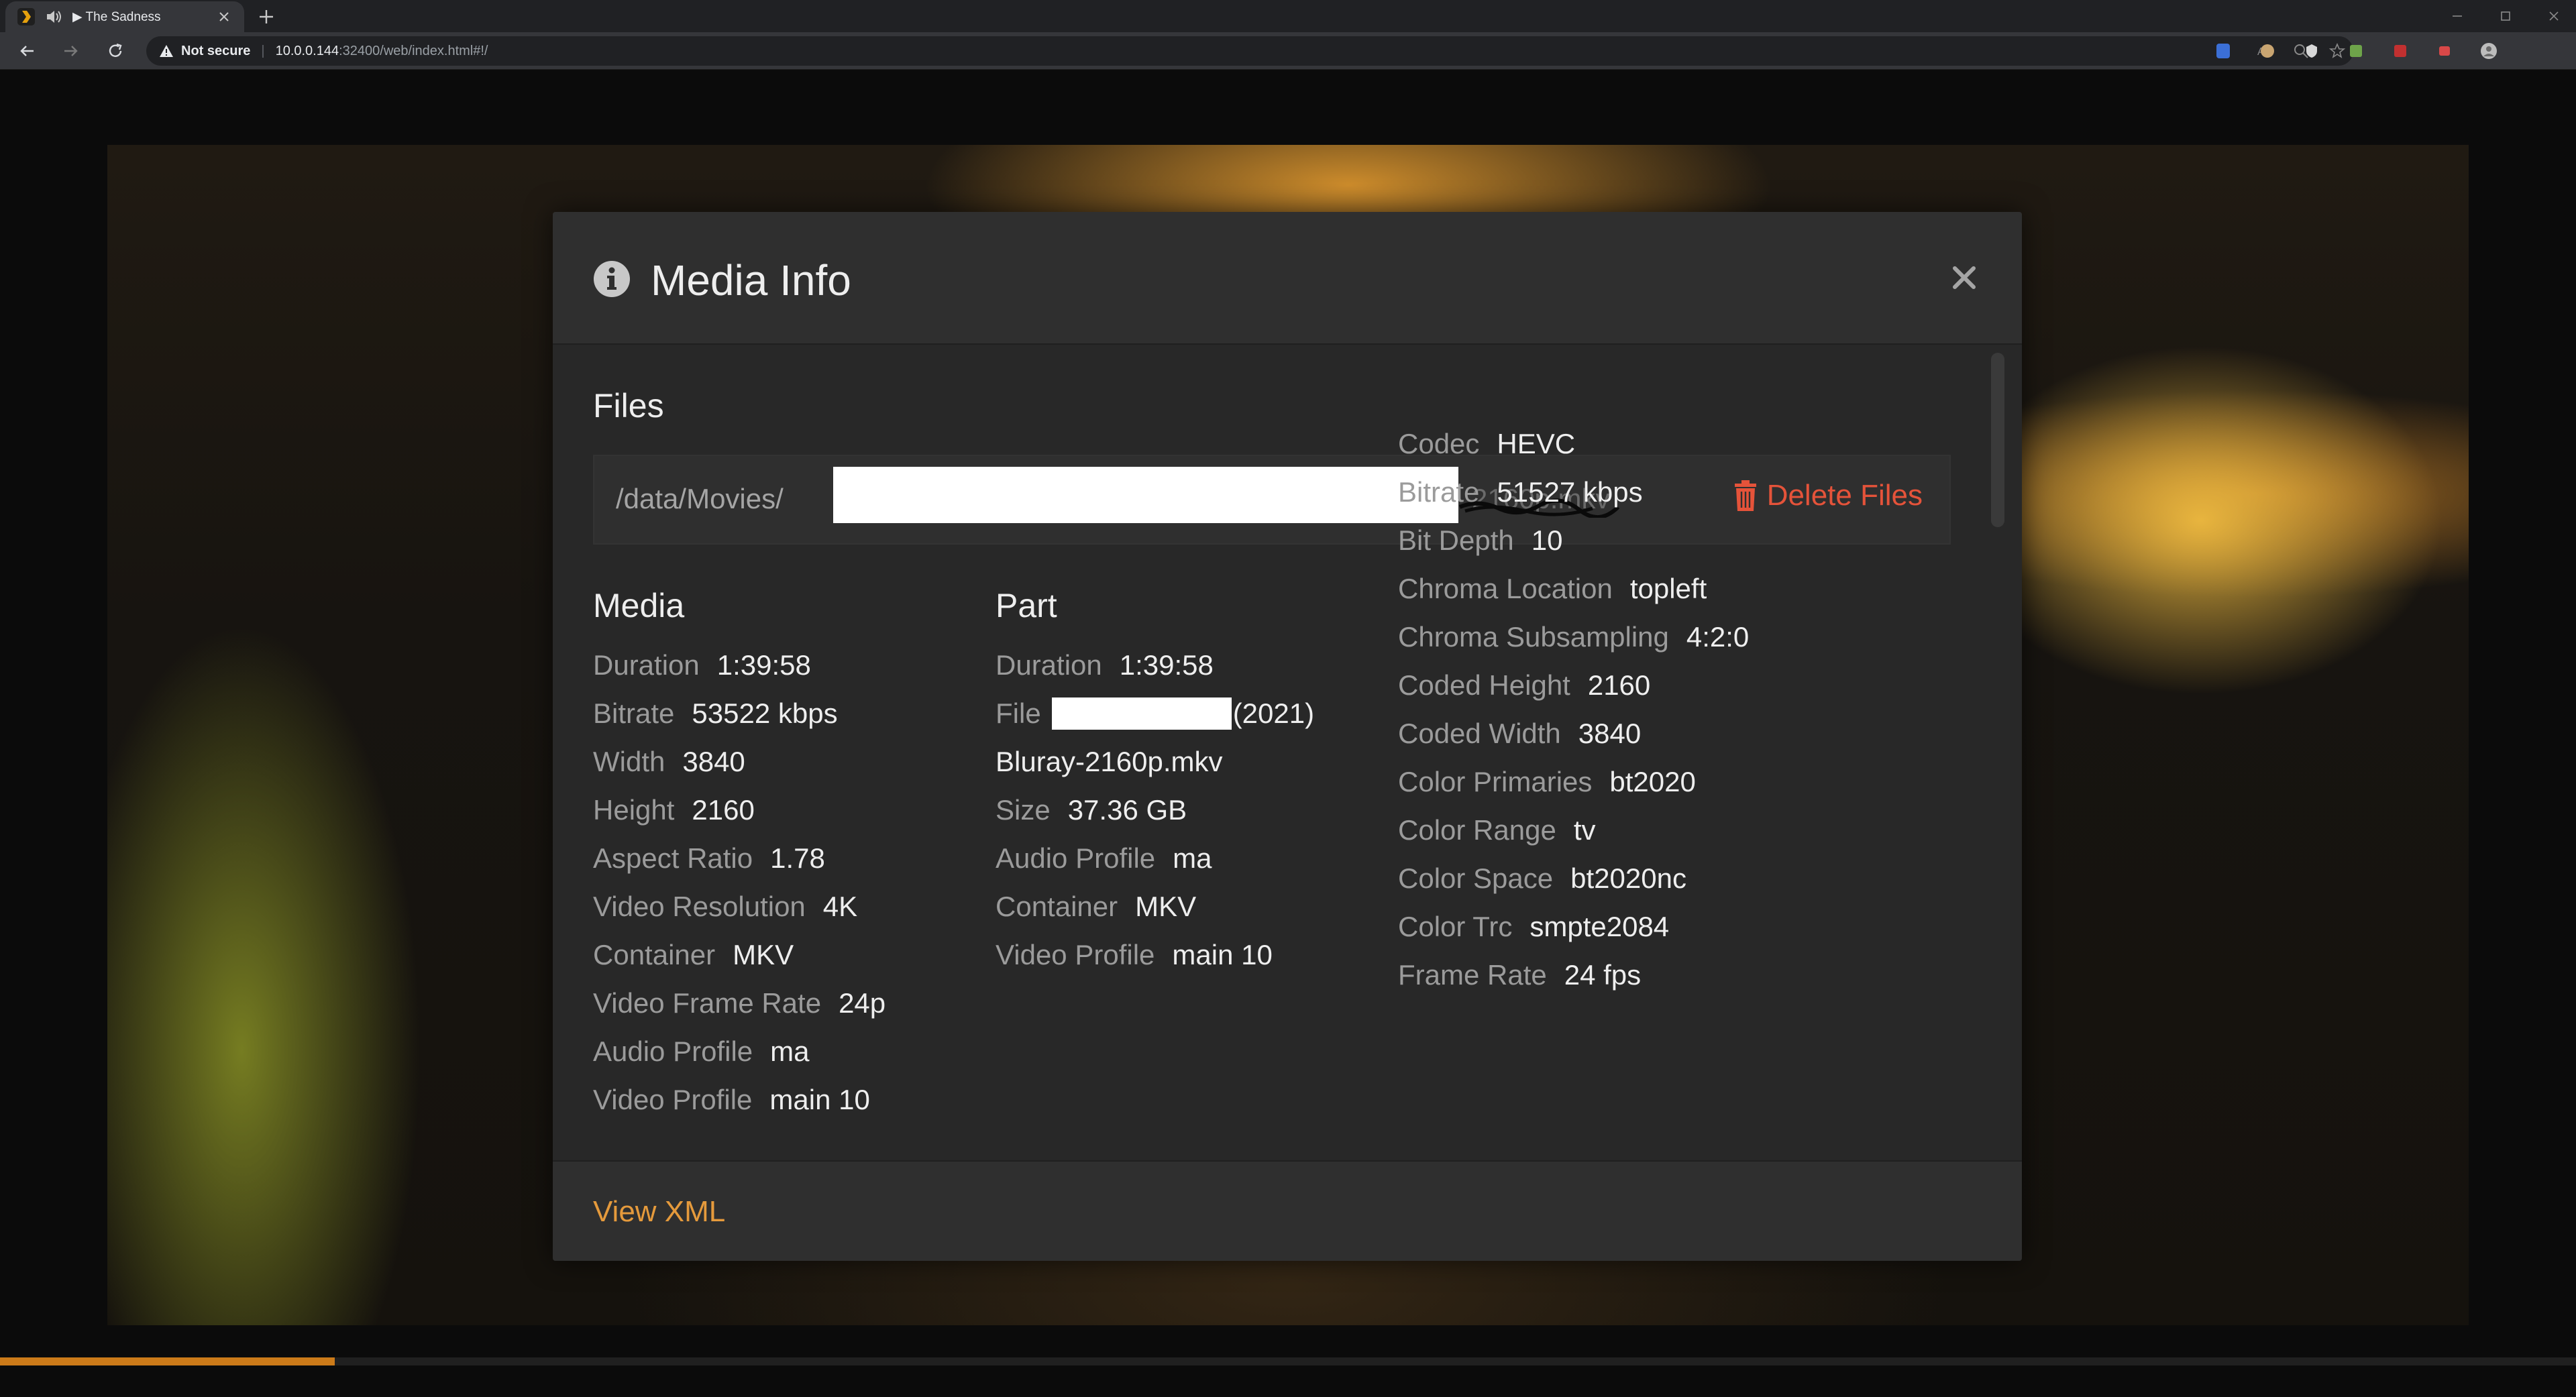 The height and width of the screenshot is (1397, 2576). Describe the element at coordinates (1573, 540) in the screenshot. I see `attribute-row: Bit Depth 10` at that location.